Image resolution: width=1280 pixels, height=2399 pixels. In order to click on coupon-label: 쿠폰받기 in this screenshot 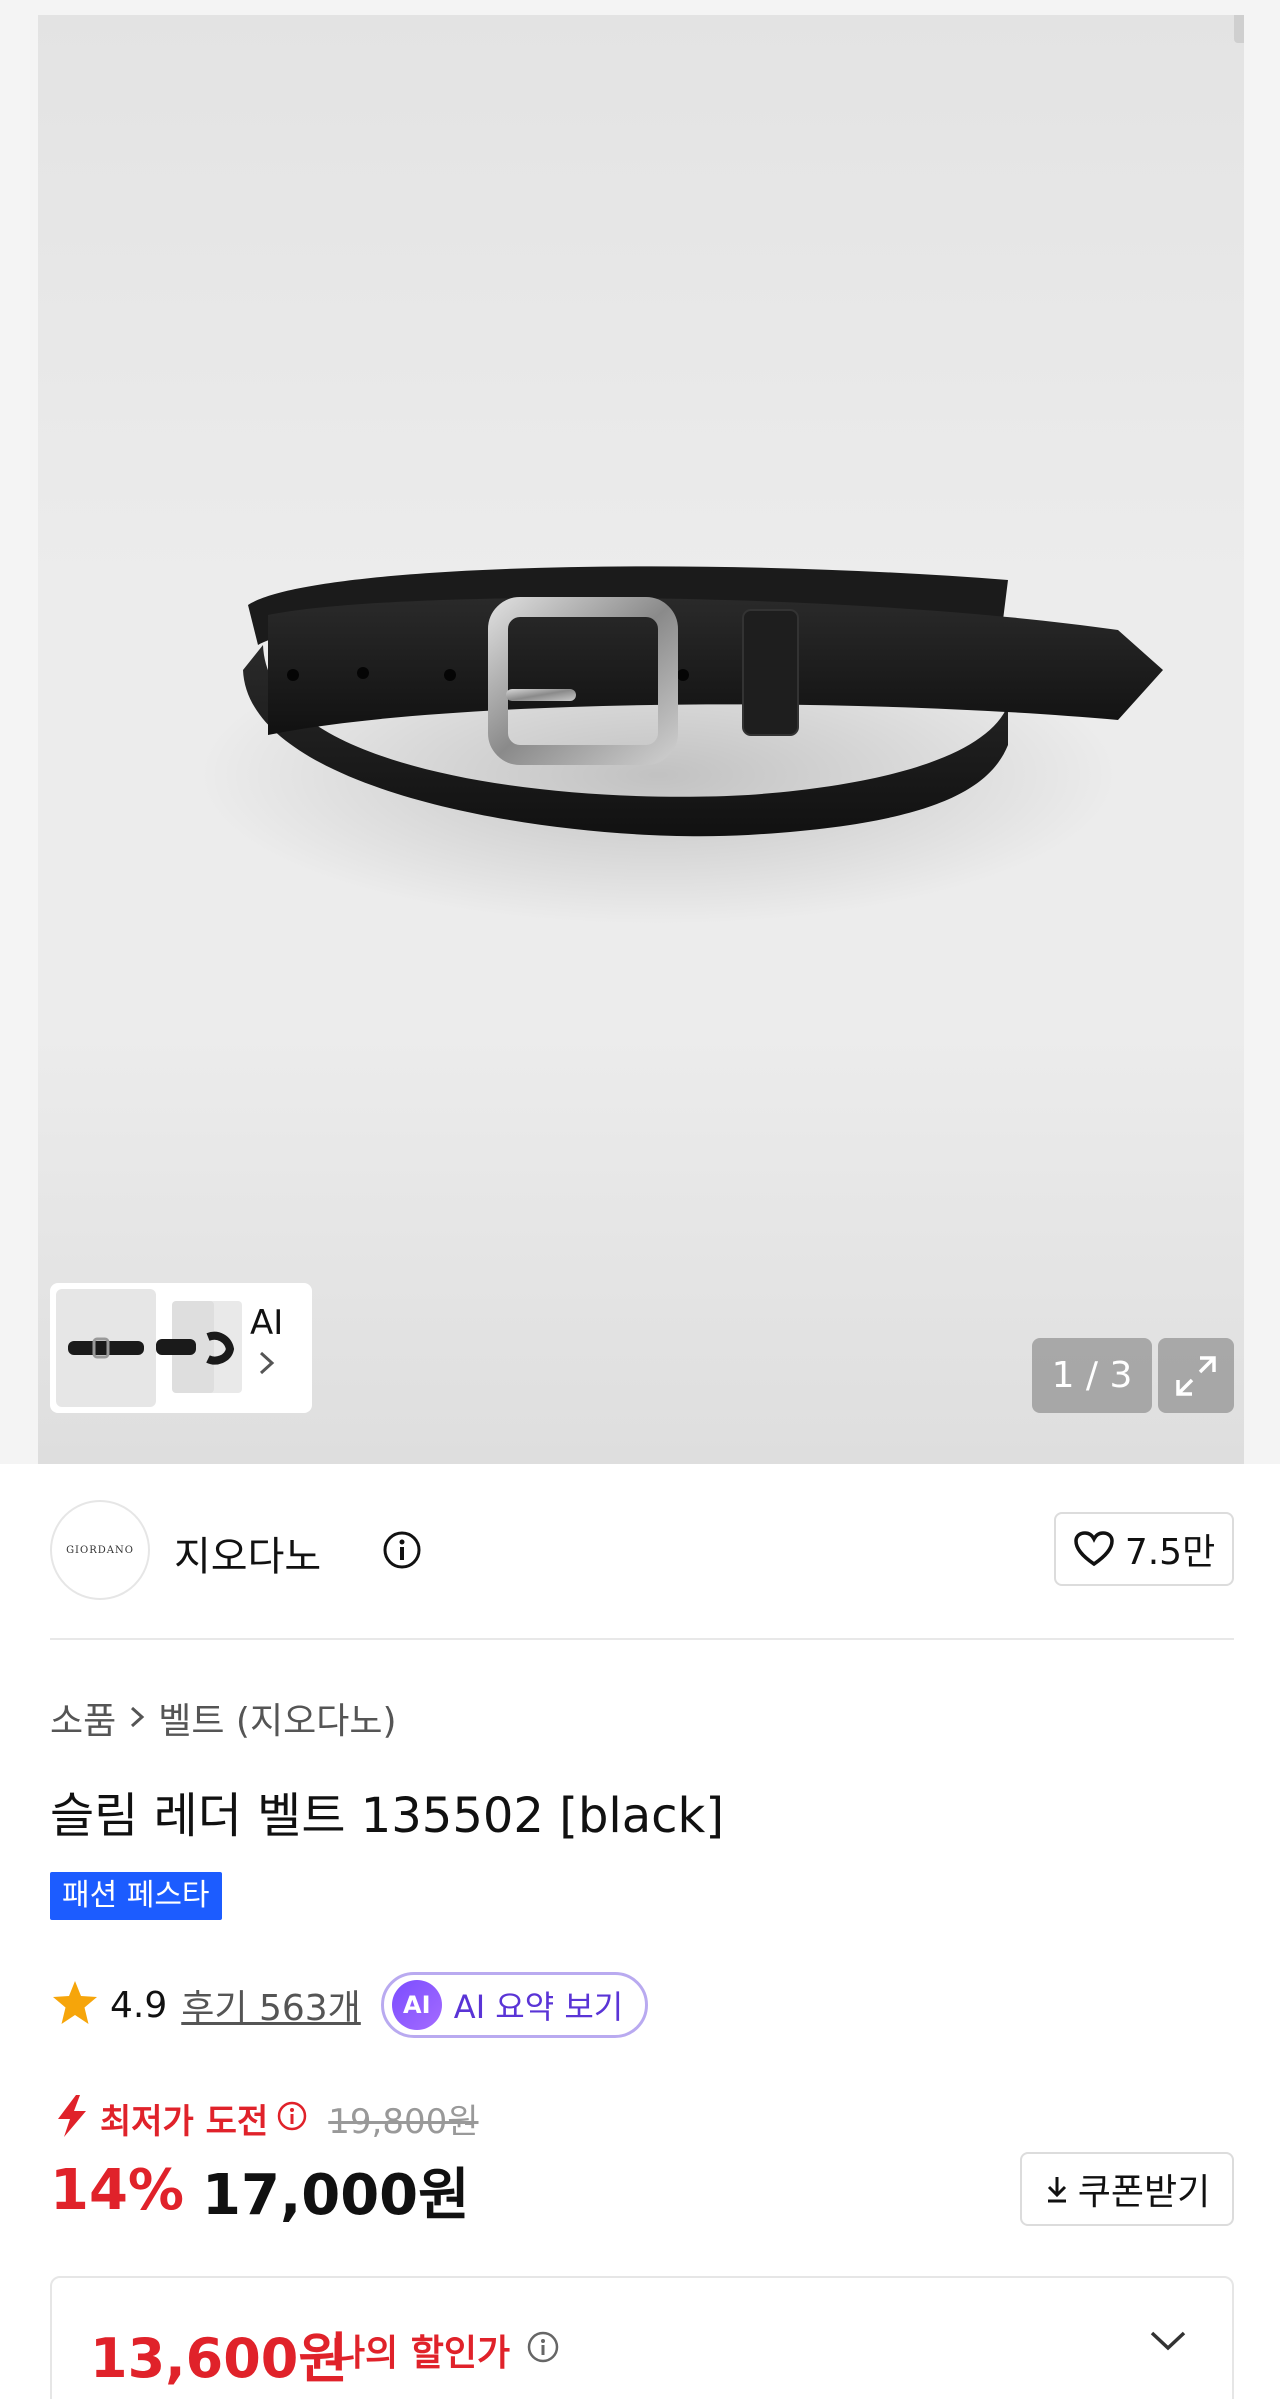, I will do `click(1144, 2192)`.